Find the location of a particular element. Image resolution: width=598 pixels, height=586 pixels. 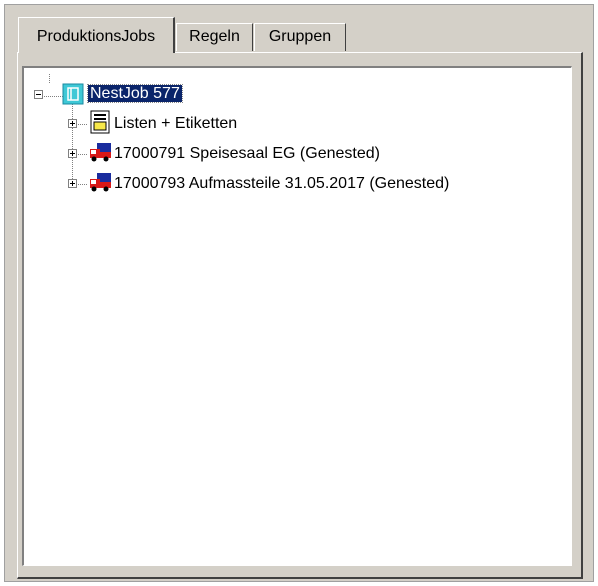

tab-produktionsjobs: ProduktionsJobs is located at coordinates (96, 35).